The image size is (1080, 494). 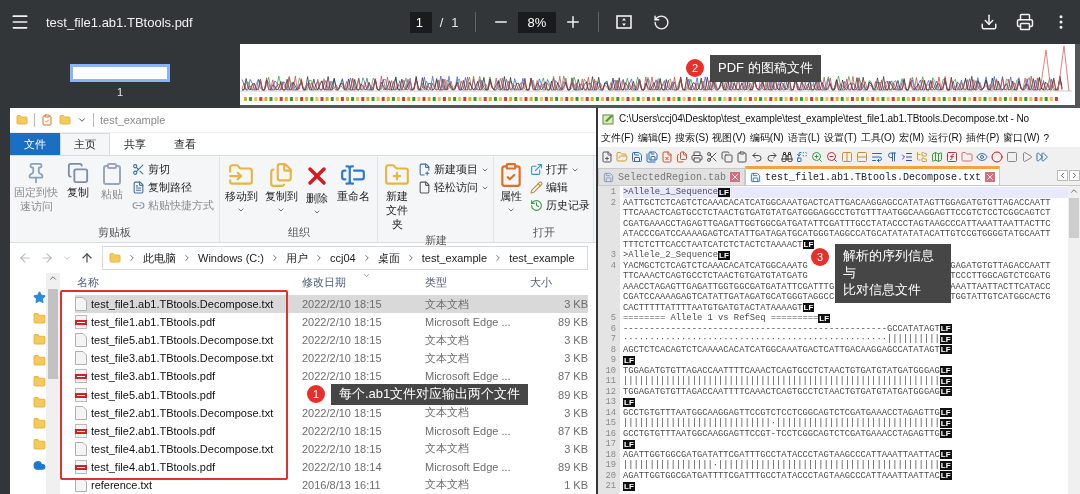 What do you see at coordinates (607, 156) in the screenshot?
I see `new-file-icon` at bounding box center [607, 156].